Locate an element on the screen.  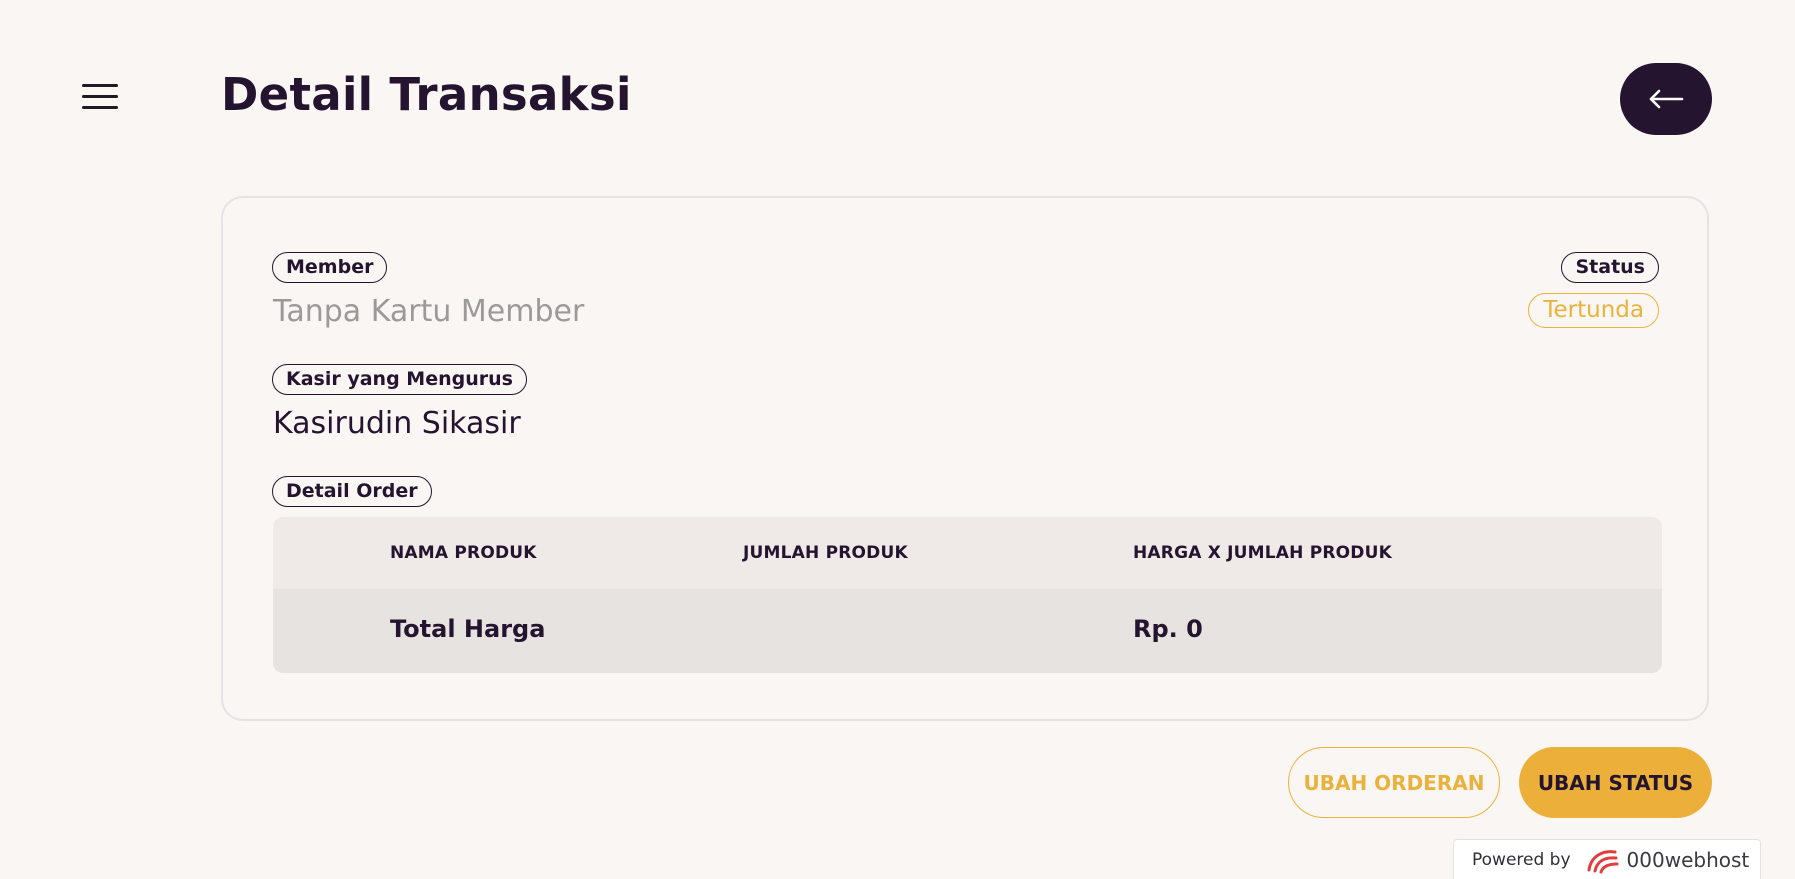
hamburger-menu-icon is located at coordinates (100, 97).